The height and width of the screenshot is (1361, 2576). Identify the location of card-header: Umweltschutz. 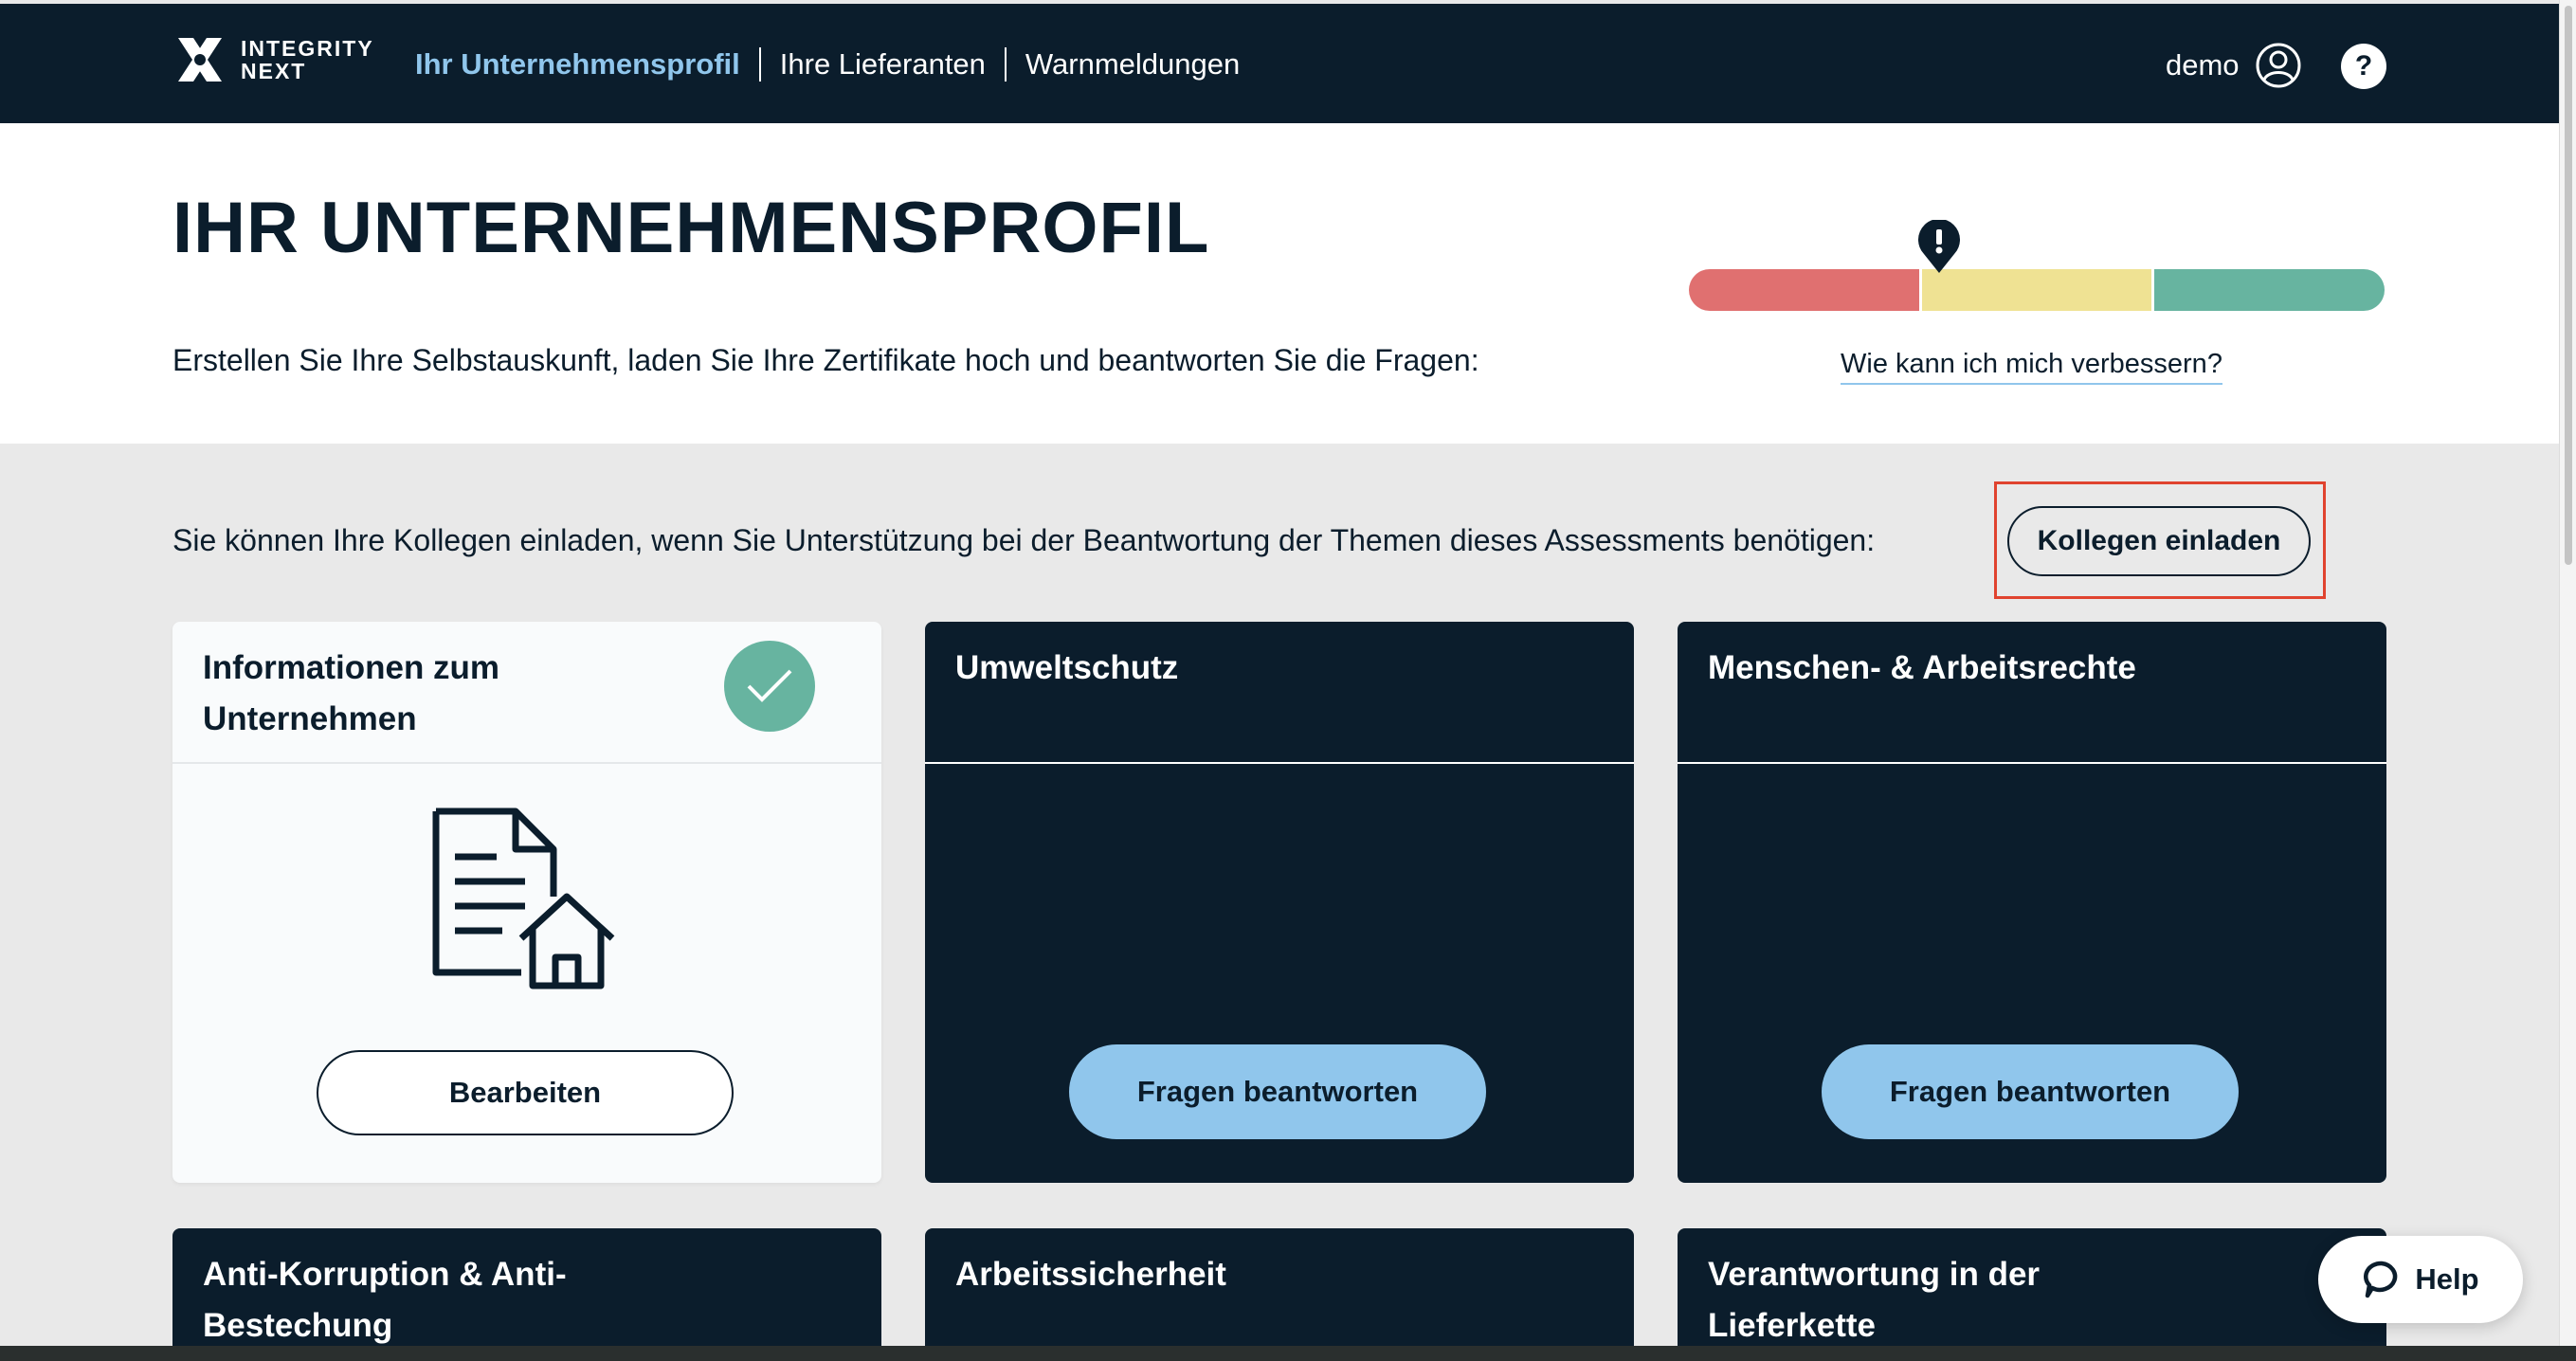
(1279, 693).